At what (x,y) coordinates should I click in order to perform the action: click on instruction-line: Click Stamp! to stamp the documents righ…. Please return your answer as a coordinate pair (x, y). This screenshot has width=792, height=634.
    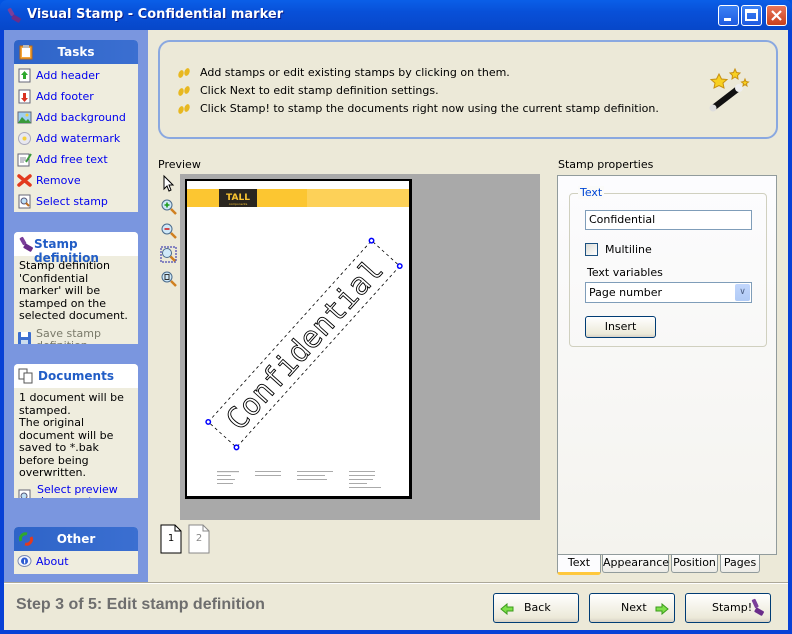
    Looking at the image, I should click on (417, 110).